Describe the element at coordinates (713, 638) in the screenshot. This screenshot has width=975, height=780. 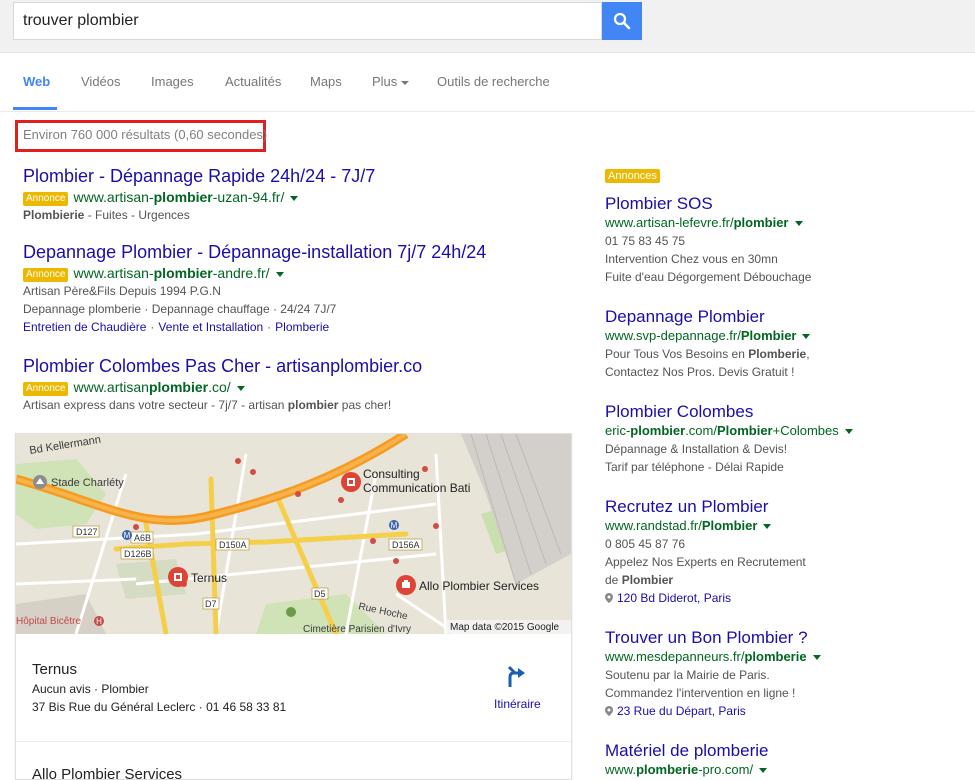
I see `ad-title: Trouver un Bon Plombier ?` at that location.